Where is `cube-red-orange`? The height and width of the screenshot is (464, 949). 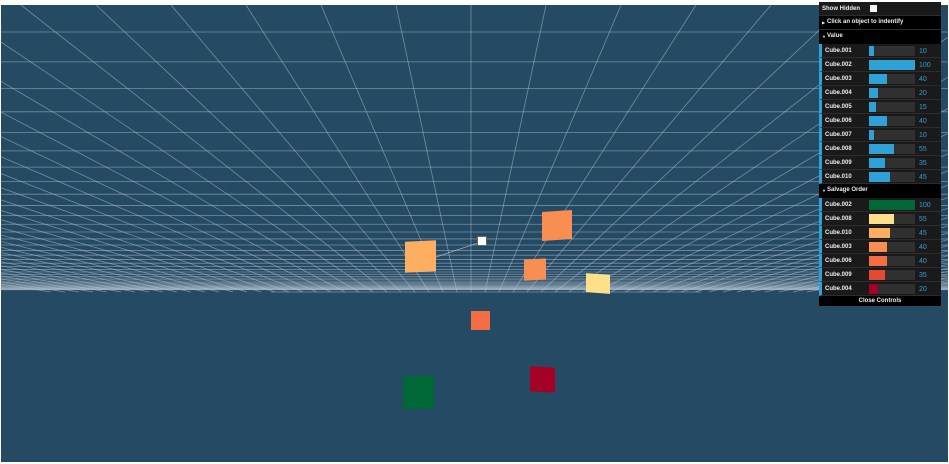 cube-red-orange is located at coordinates (480, 320).